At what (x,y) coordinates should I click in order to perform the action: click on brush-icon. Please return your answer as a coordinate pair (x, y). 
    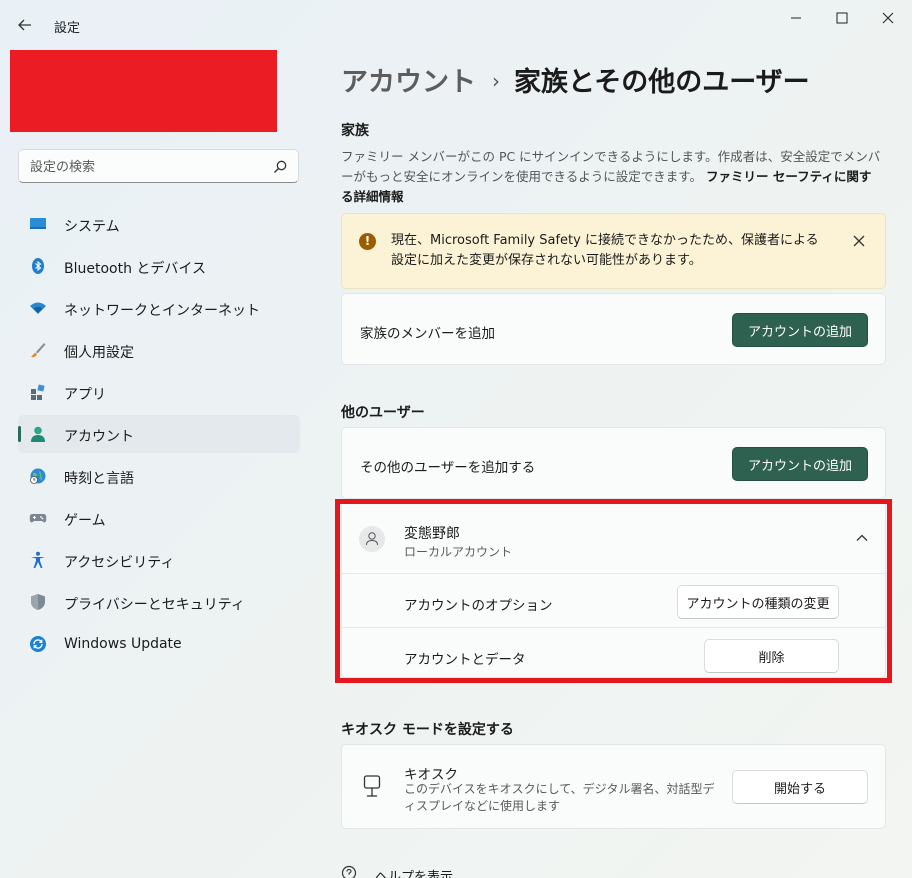
    Looking at the image, I should click on (38, 350).